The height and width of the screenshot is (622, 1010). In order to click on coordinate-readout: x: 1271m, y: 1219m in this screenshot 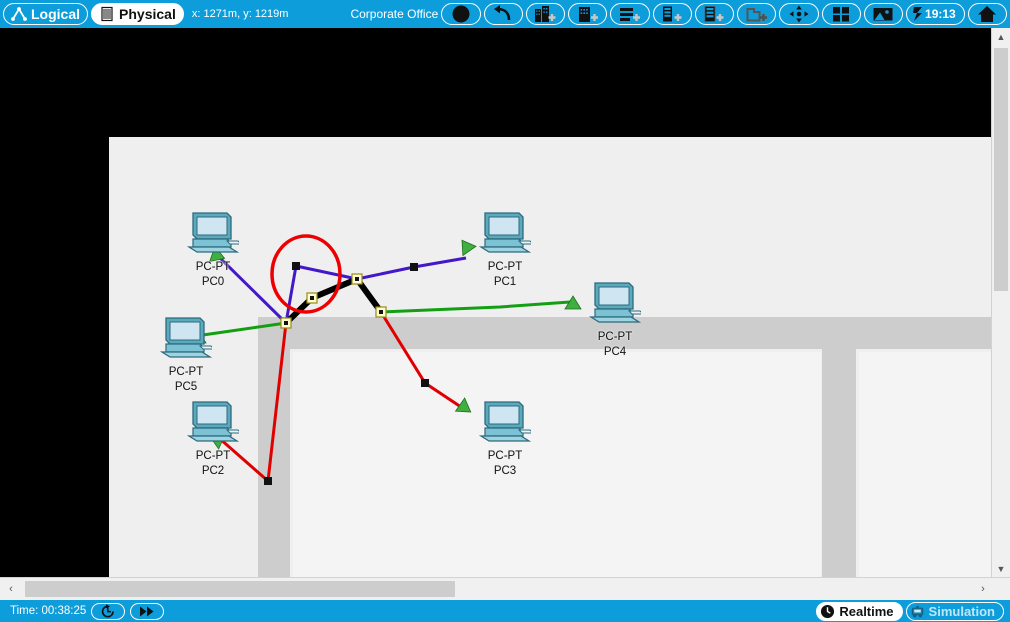, I will do `click(240, 14)`.